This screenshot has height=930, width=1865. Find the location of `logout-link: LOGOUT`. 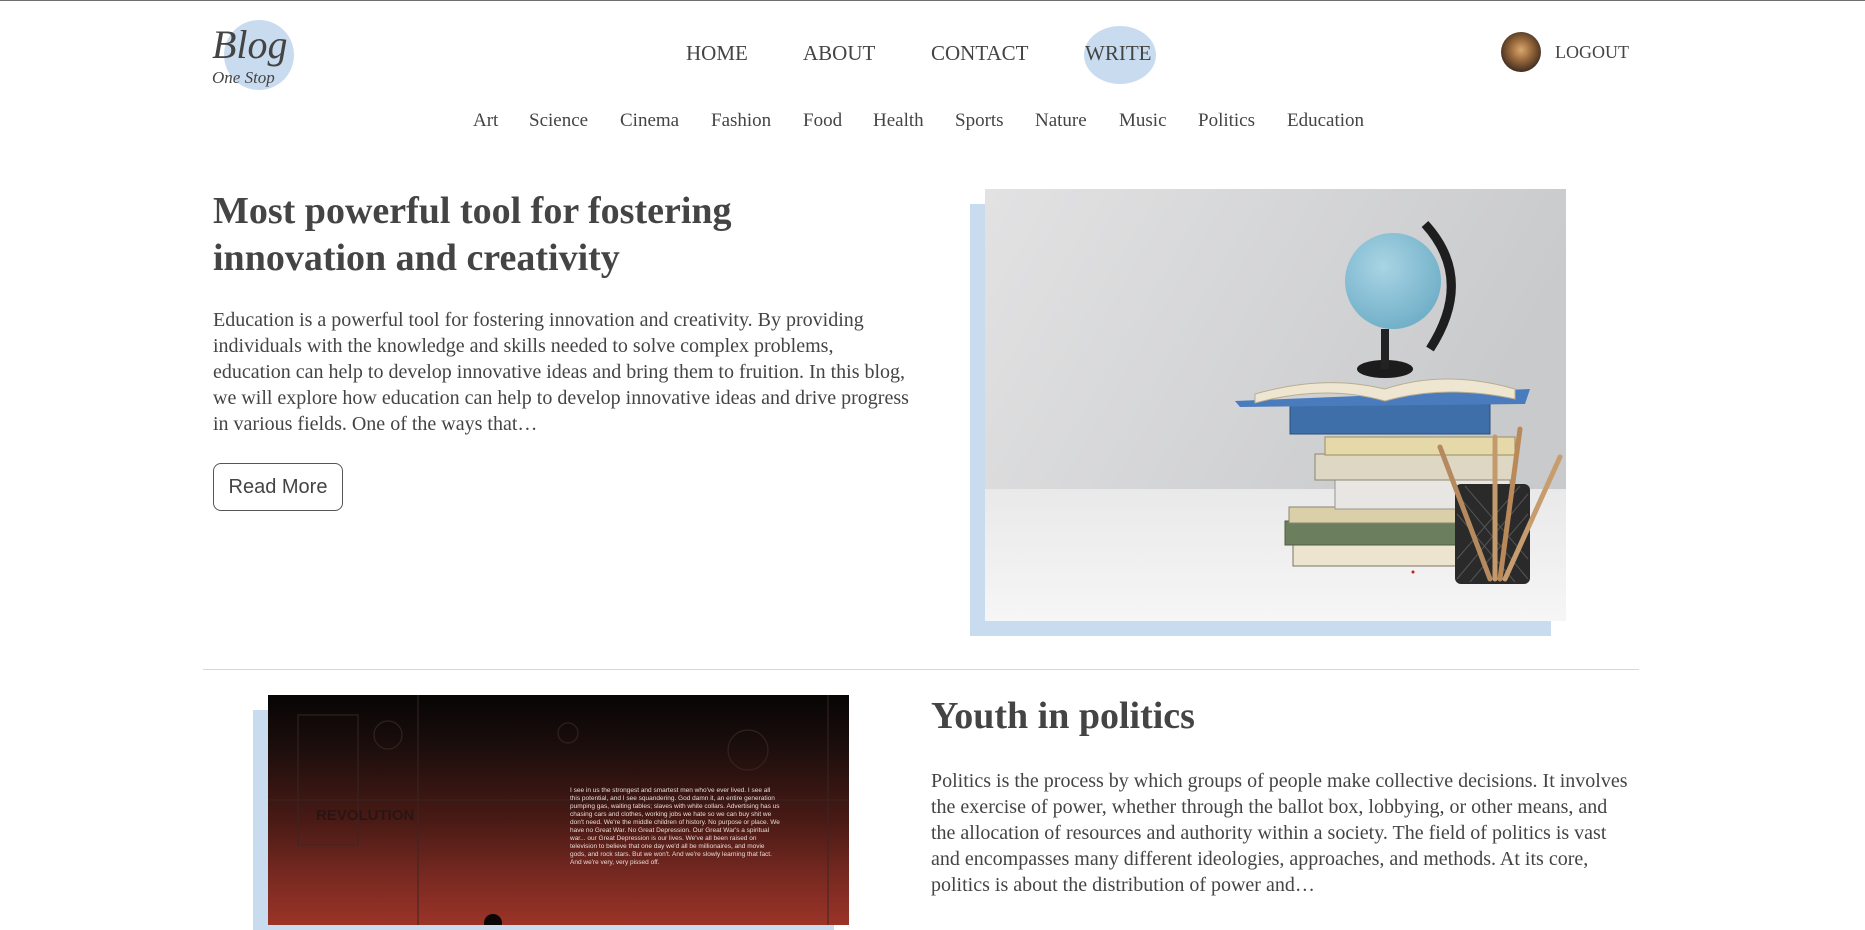

logout-link: LOGOUT is located at coordinates (1592, 52).